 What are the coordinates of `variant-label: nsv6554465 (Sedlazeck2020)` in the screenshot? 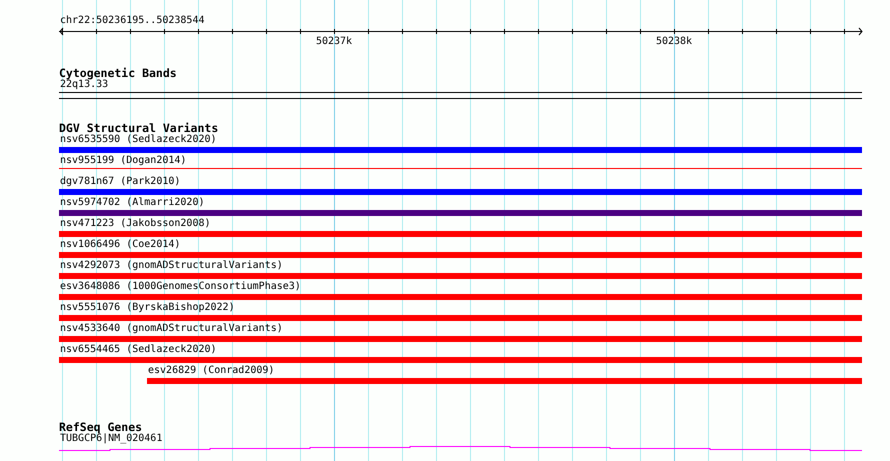 It's located at (138, 350).